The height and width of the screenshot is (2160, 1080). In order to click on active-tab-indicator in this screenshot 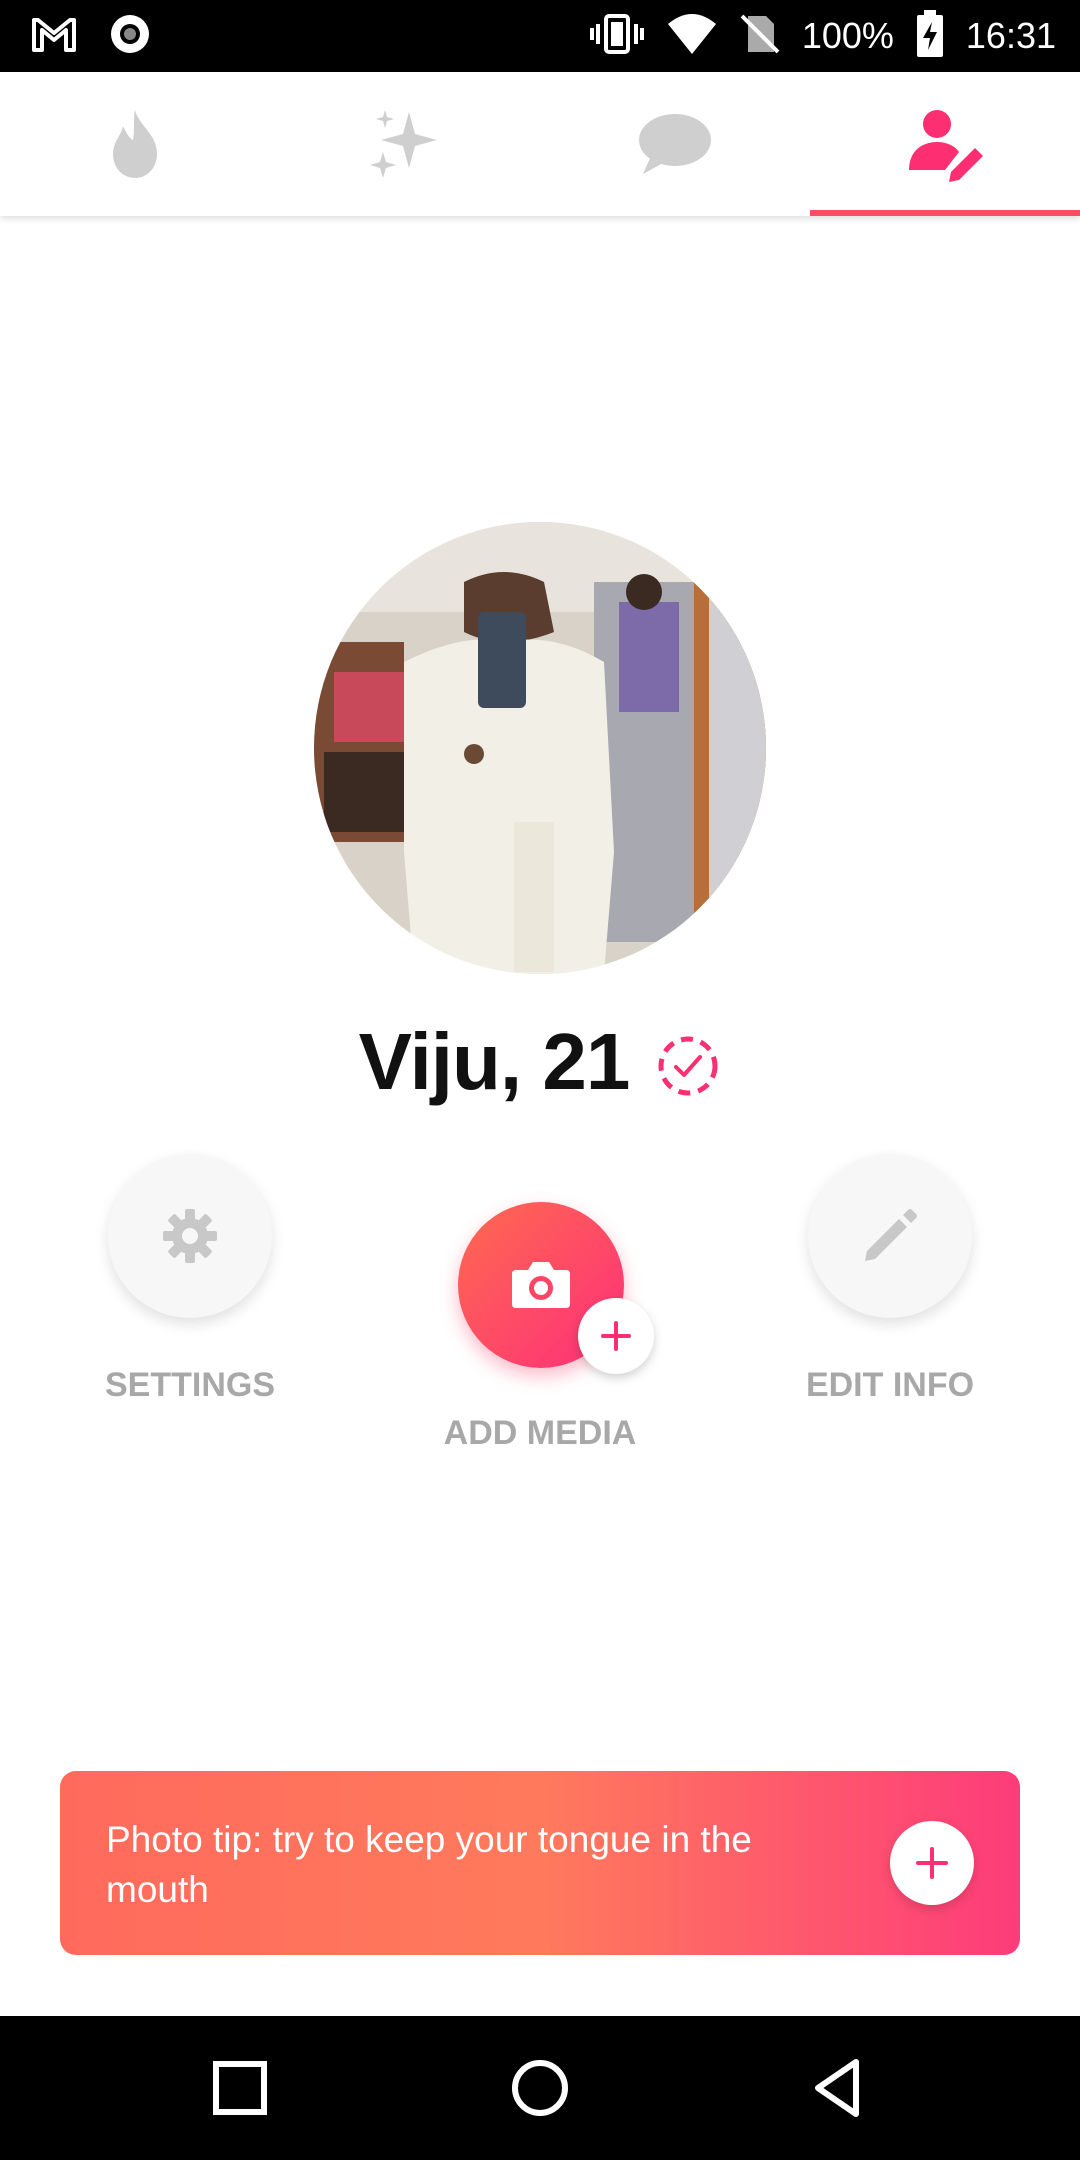, I will do `click(945, 213)`.